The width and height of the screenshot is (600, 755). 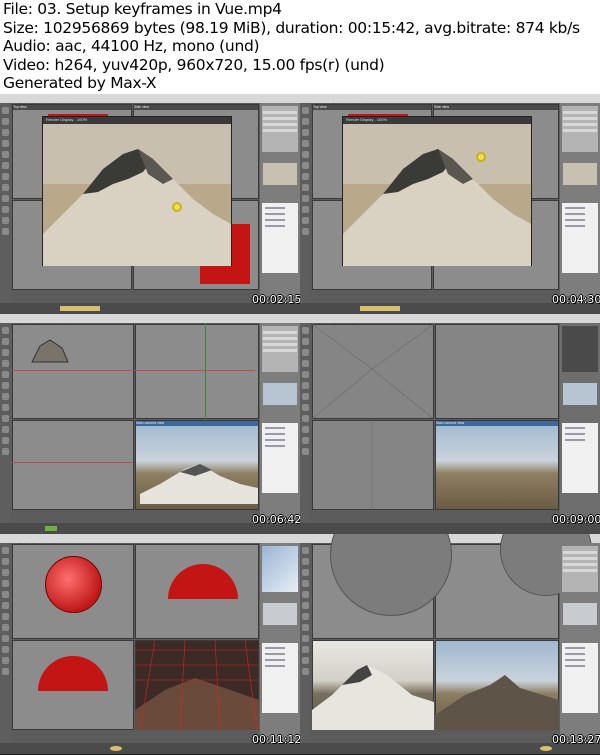 I want to click on red-sphere, so click(x=73, y=584).